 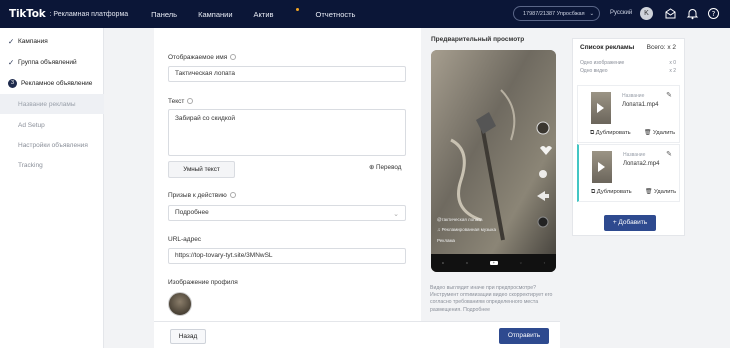 I want to click on images-label: Одно изображение, so click(x=602, y=63).